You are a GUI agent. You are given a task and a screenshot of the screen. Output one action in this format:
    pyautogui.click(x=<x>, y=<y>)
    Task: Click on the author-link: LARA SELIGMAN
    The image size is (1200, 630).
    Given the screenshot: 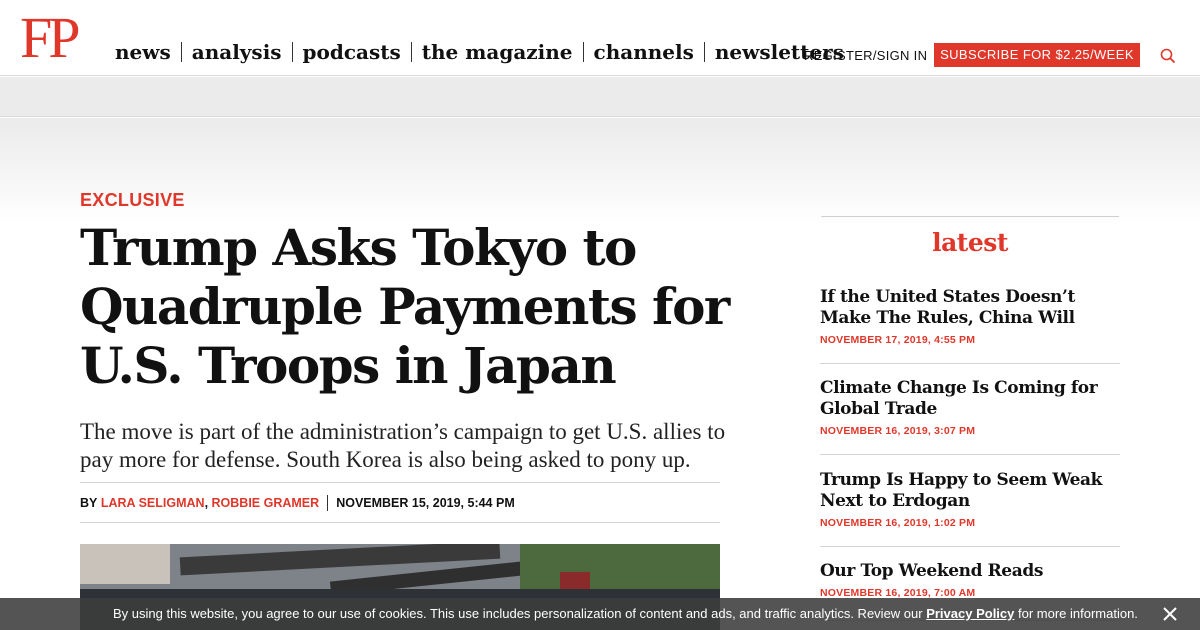 What is the action you would take?
    pyautogui.click(x=153, y=503)
    